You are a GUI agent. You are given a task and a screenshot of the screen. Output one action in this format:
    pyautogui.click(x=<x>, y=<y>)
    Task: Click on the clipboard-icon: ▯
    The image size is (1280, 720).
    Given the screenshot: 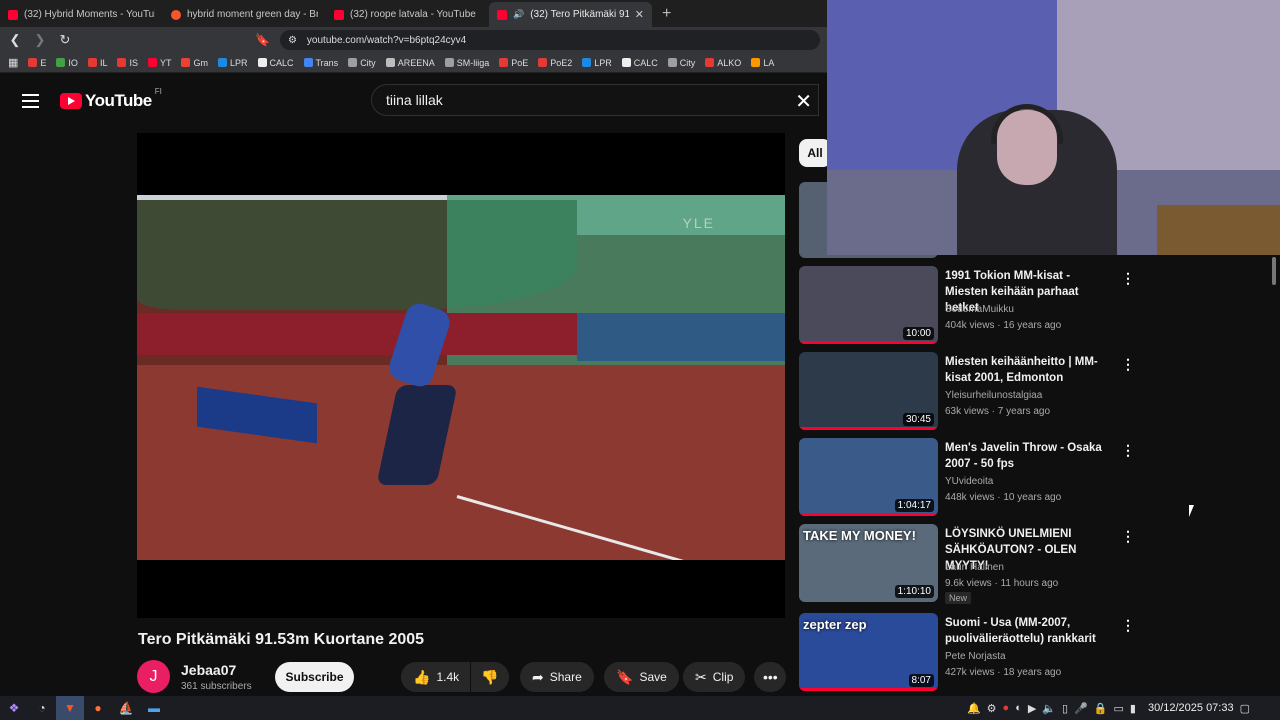 What is the action you would take?
    pyautogui.click(x=1065, y=708)
    